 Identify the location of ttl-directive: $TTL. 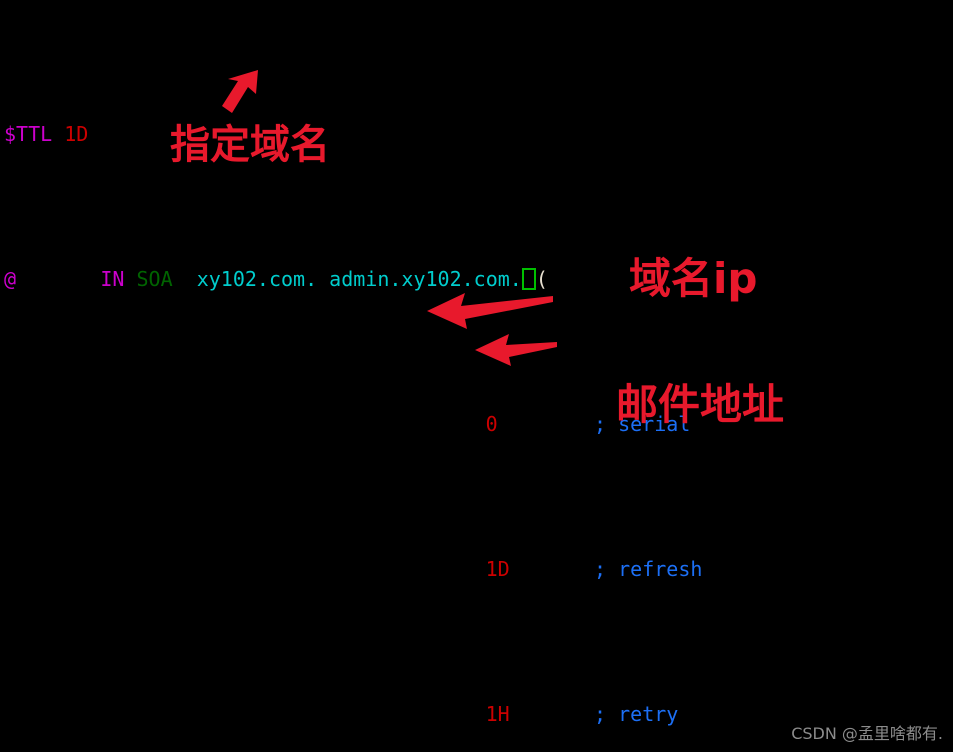
(28, 134).